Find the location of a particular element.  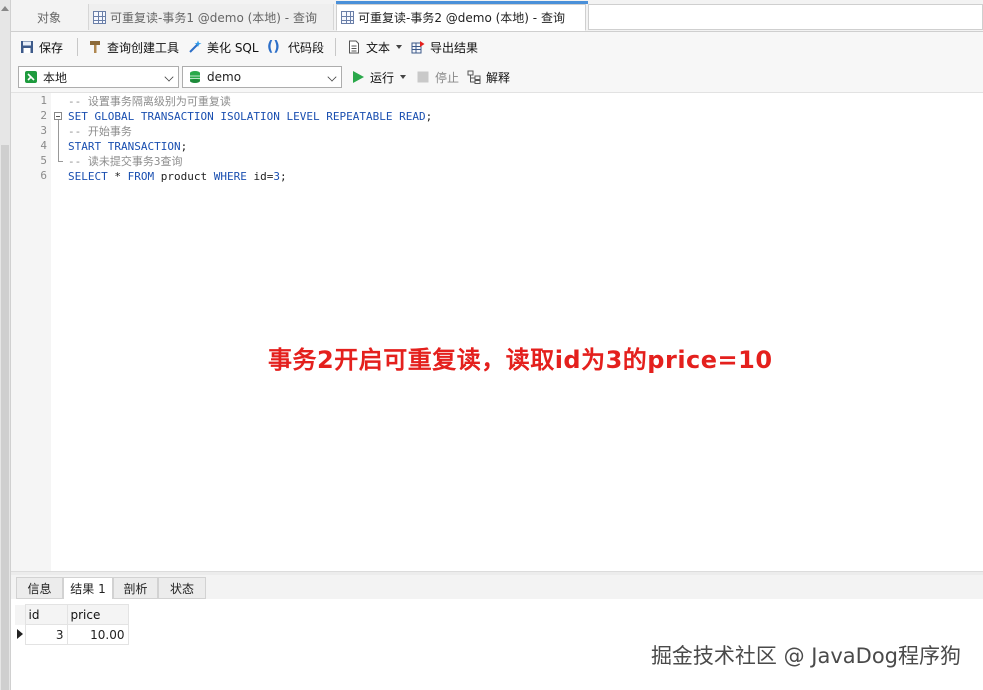

code-line-4: START TRANSACTION; is located at coordinates (127, 146).